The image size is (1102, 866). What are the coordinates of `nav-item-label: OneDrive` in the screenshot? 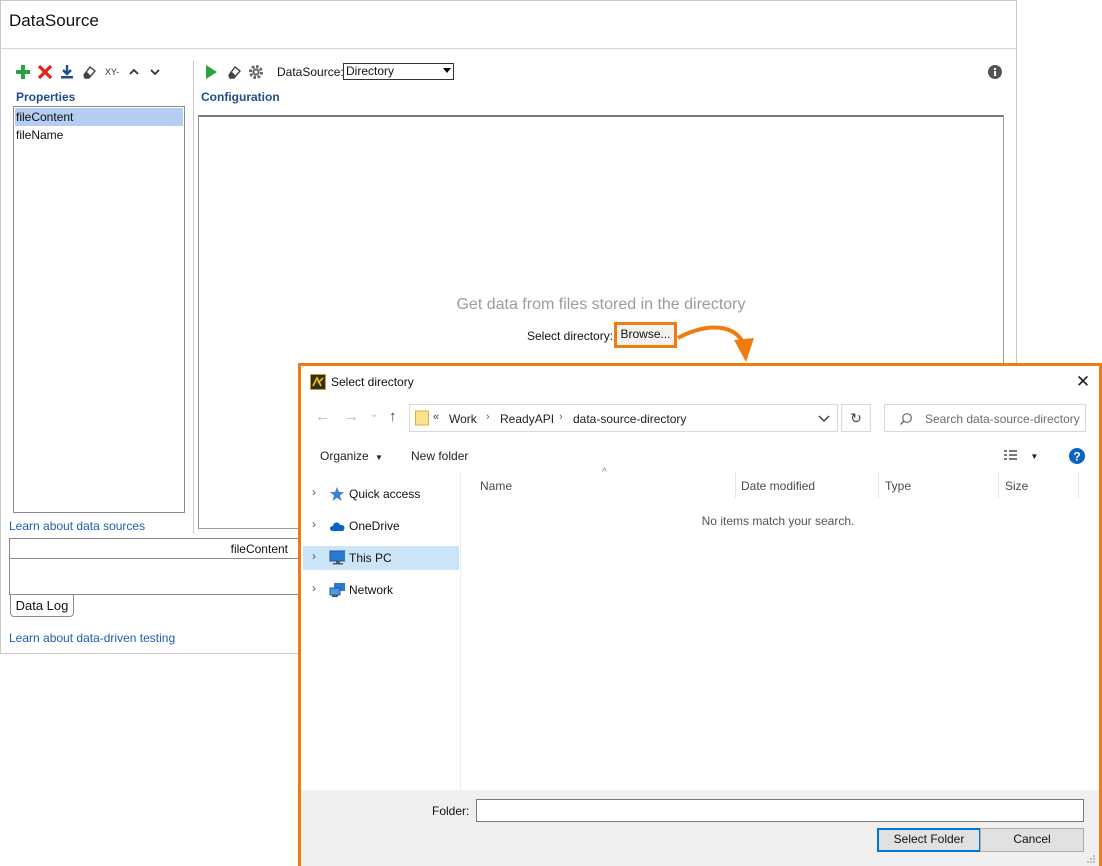 It's located at (374, 526).